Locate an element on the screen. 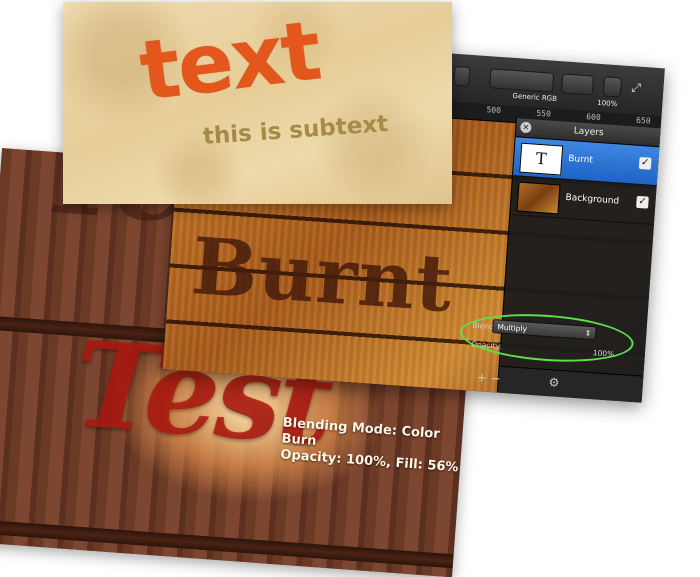 The image size is (700, 577). text-layer-thumbnail: T is located at coordinates (541, 159).